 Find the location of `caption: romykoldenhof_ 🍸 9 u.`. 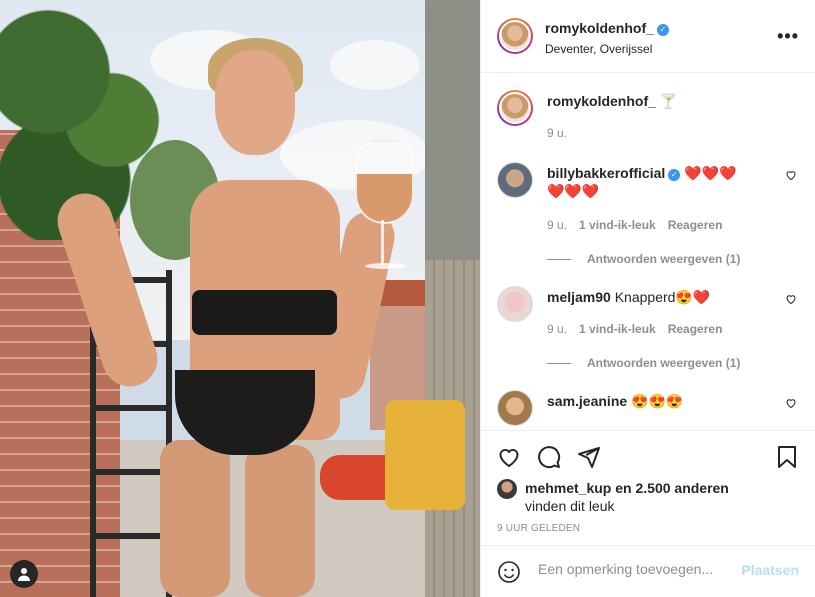

caption: romykoldenhof_ 🍸 9 u. is located at coordinates (647, 120).